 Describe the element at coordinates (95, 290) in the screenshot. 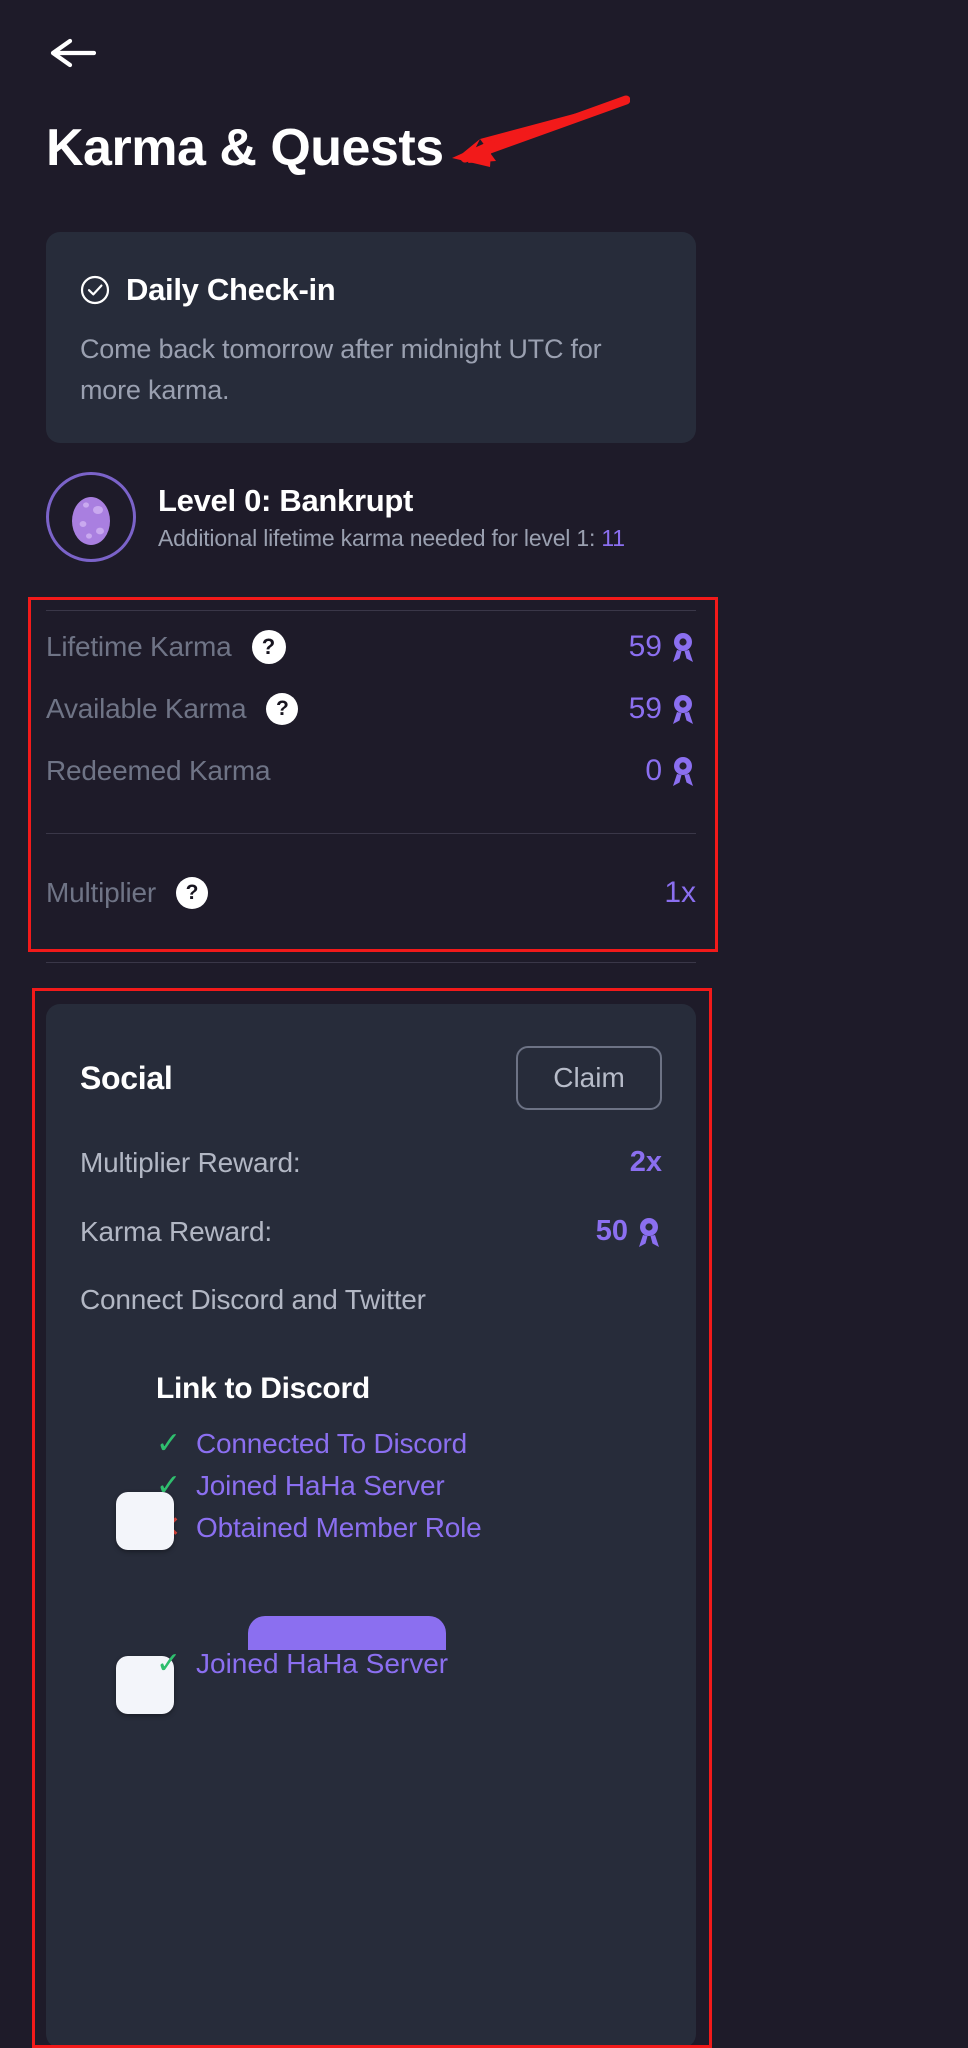

I see `circle-check-icon` at that location.